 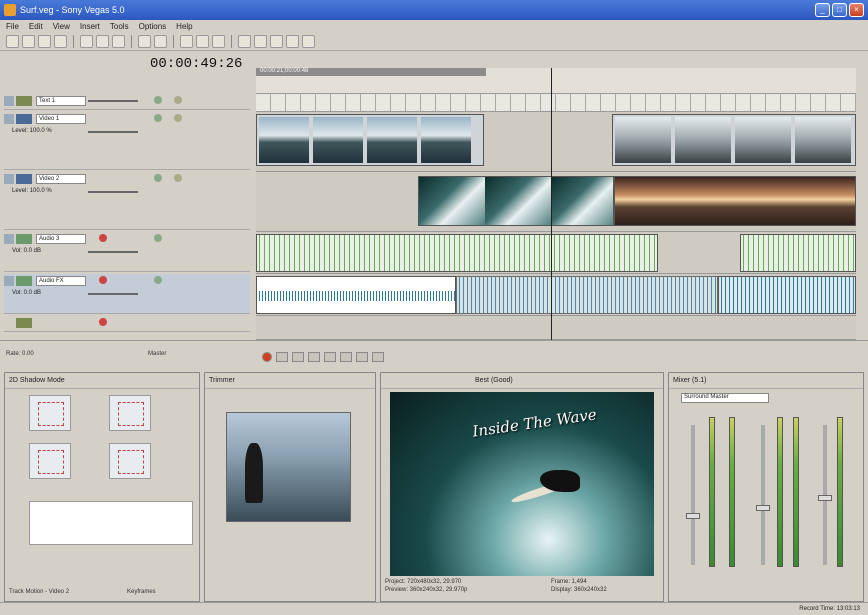 I want to click on snap-icon, so click(x=244, y=41).